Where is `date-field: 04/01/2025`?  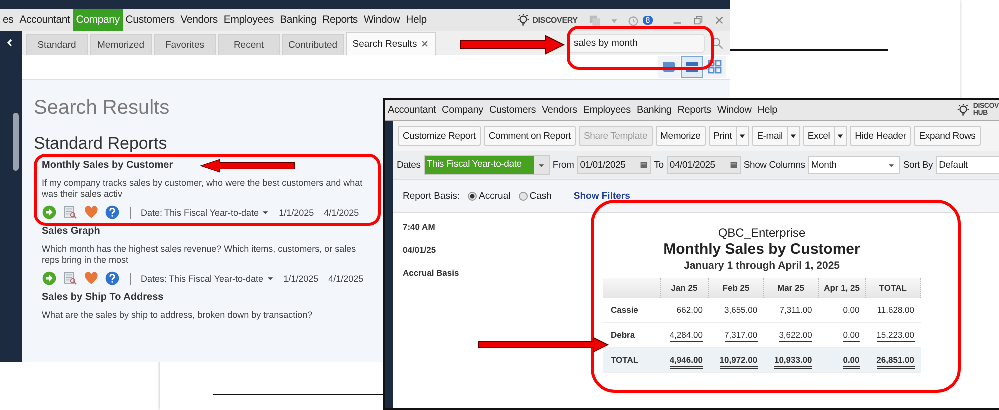 date-field: 04/01/2025 is located at coordinates (703, 165).